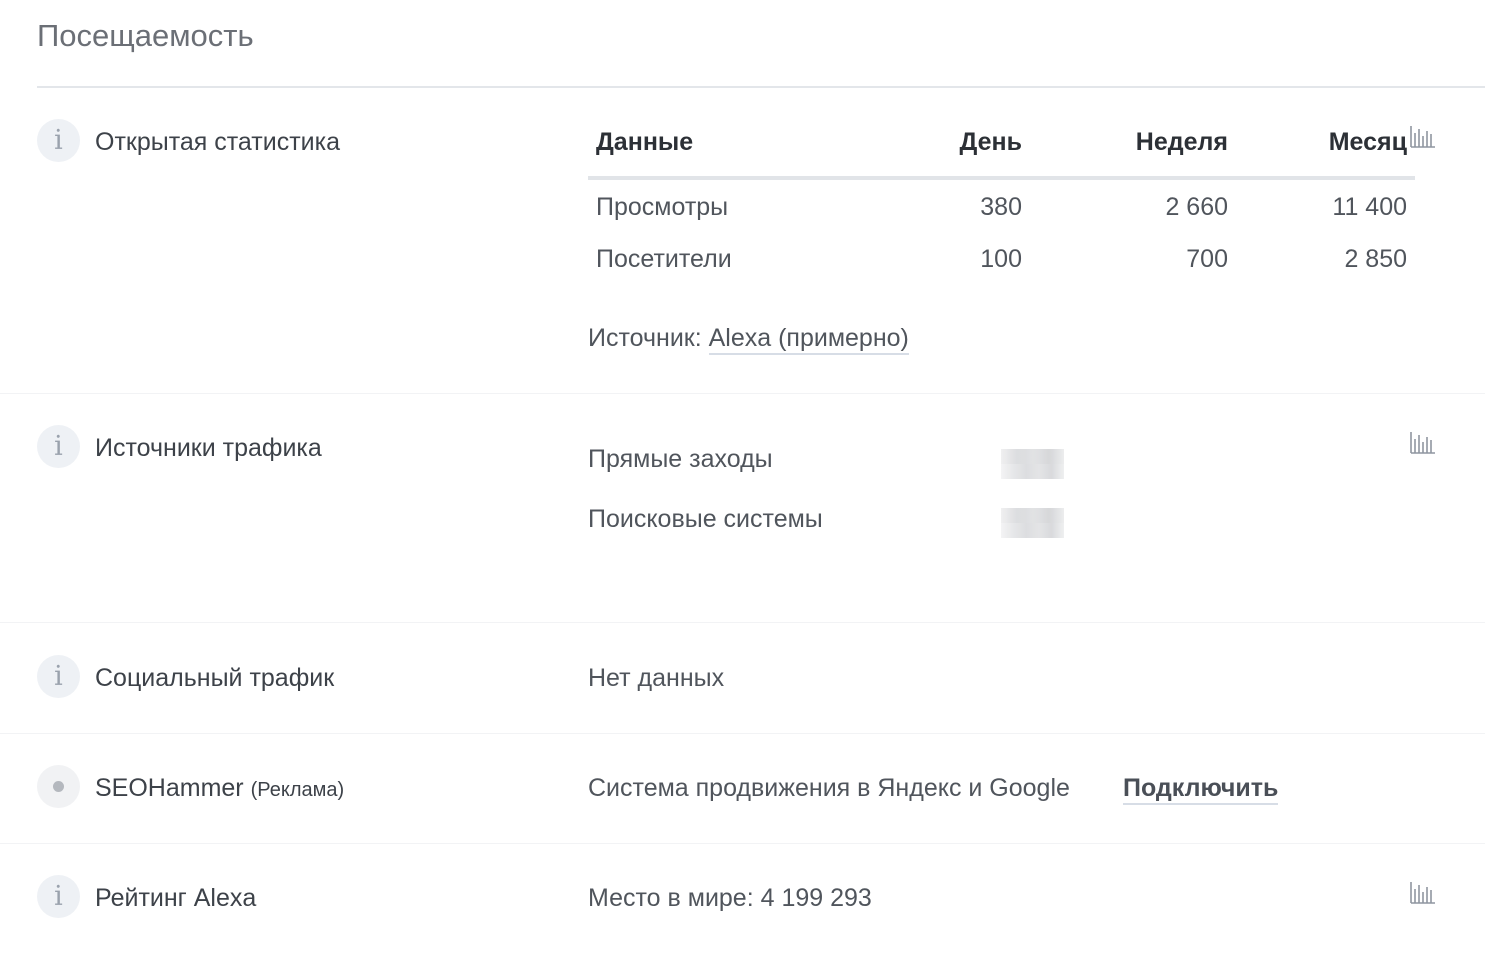  Describe the element at coordinates (58, 786) in the screenshot. I see `dot-icon` at that location.